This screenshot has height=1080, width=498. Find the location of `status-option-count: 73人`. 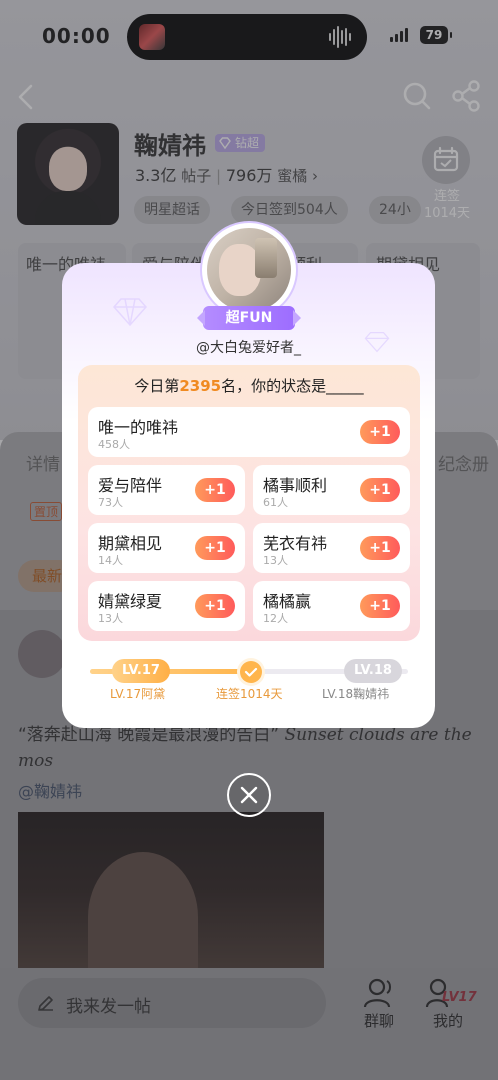

status-option-count: 73人 is located at coordinates (110, 502).